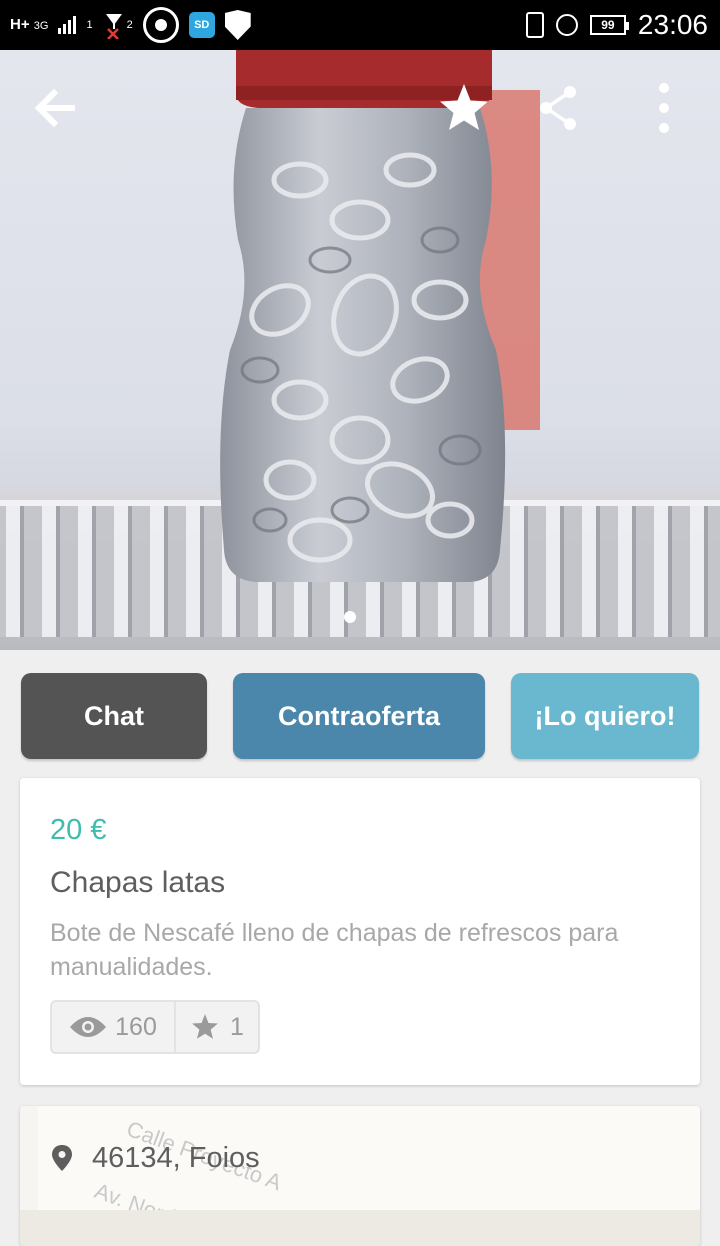 The width and height of the screenshot is (720, 1246). Describe the element at coordinates (464, 108) in the screenshot. I see `star-icon` at that location.